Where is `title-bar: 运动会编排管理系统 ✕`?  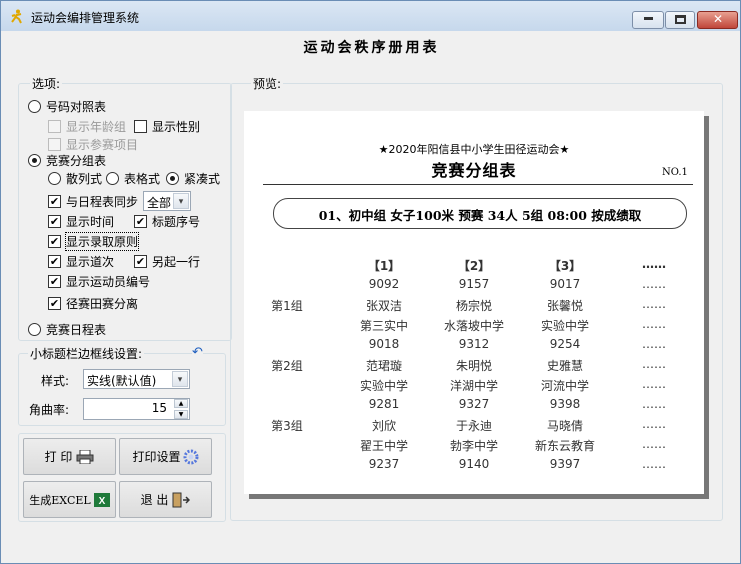
title-bar: 运动会编排管理系统 ✕ is located at coordinates (370, 16).